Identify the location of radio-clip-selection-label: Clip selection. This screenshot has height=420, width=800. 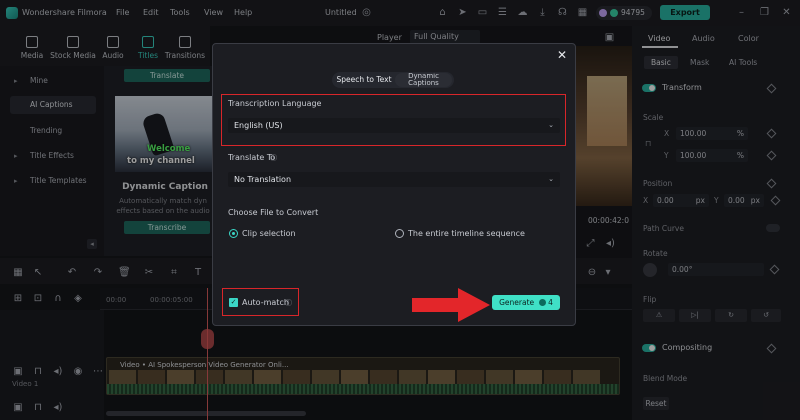
(269, 233).